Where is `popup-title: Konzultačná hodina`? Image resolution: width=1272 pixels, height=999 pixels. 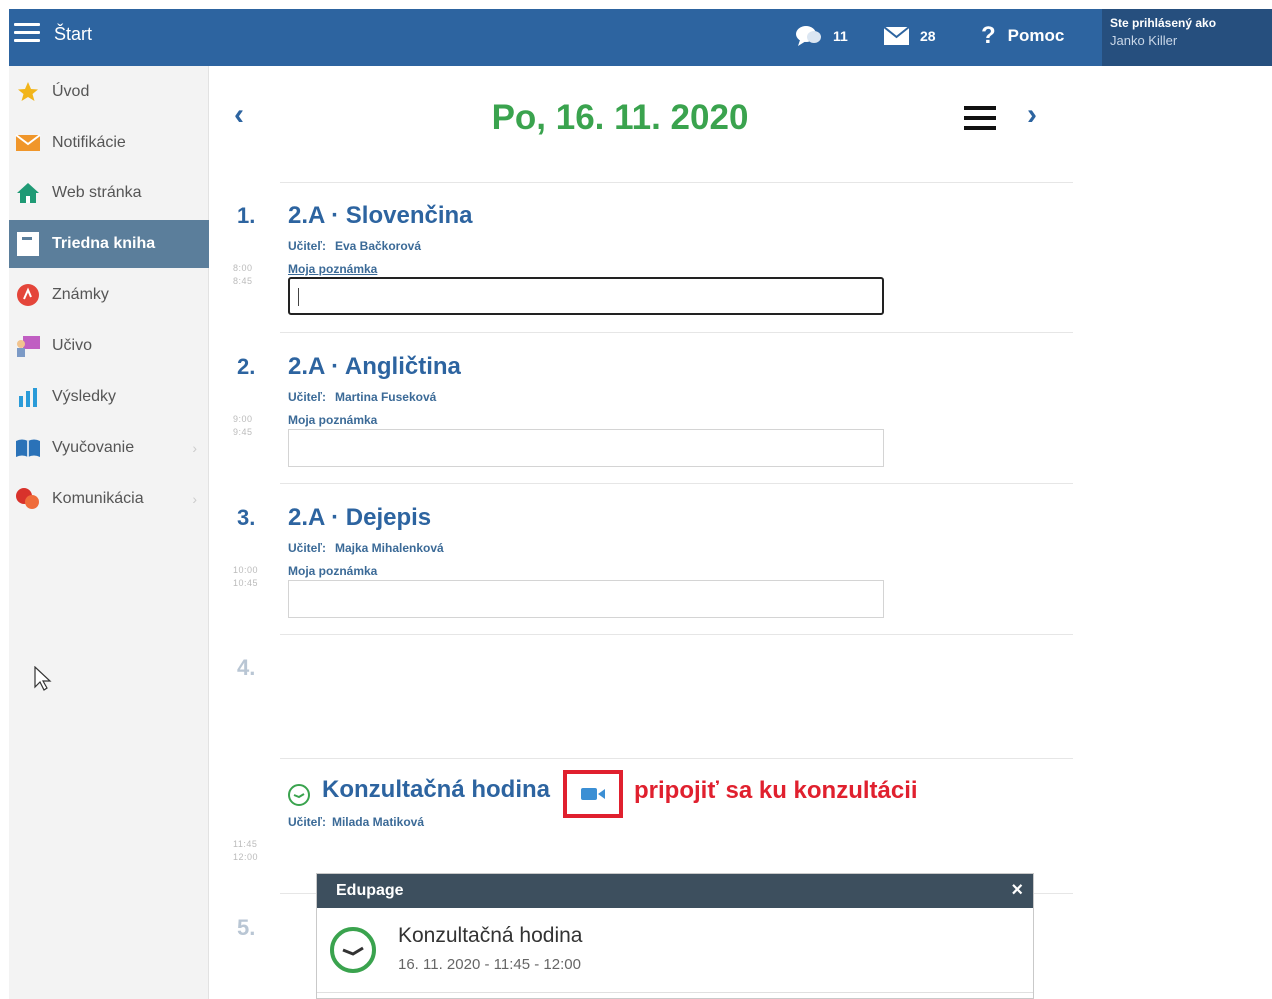
popup-title: Konzultačná hodina is located at coordinates (490, 935).